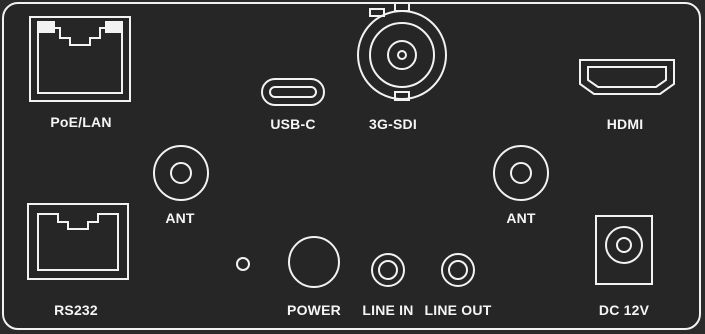  I want to click on rs232-label: RS232, so click(76, 310).